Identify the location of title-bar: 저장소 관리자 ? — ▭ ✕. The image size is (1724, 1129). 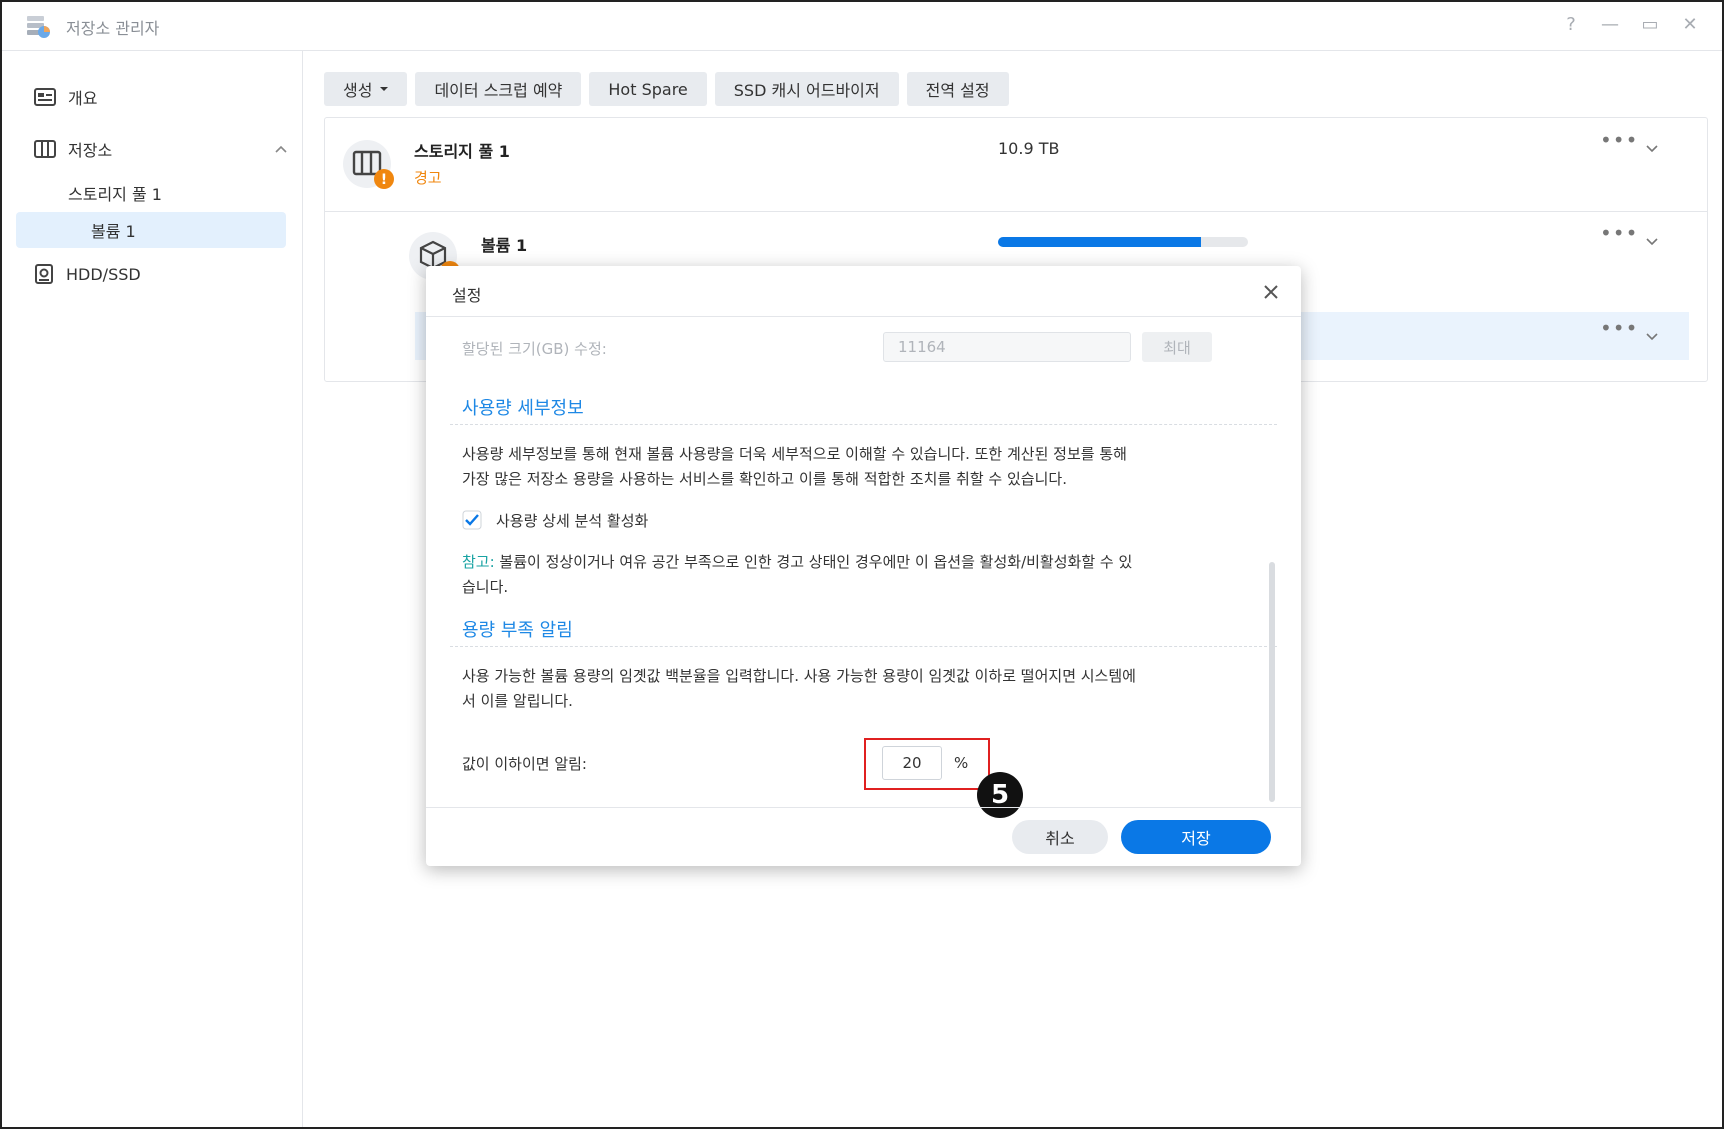
(862, 26).